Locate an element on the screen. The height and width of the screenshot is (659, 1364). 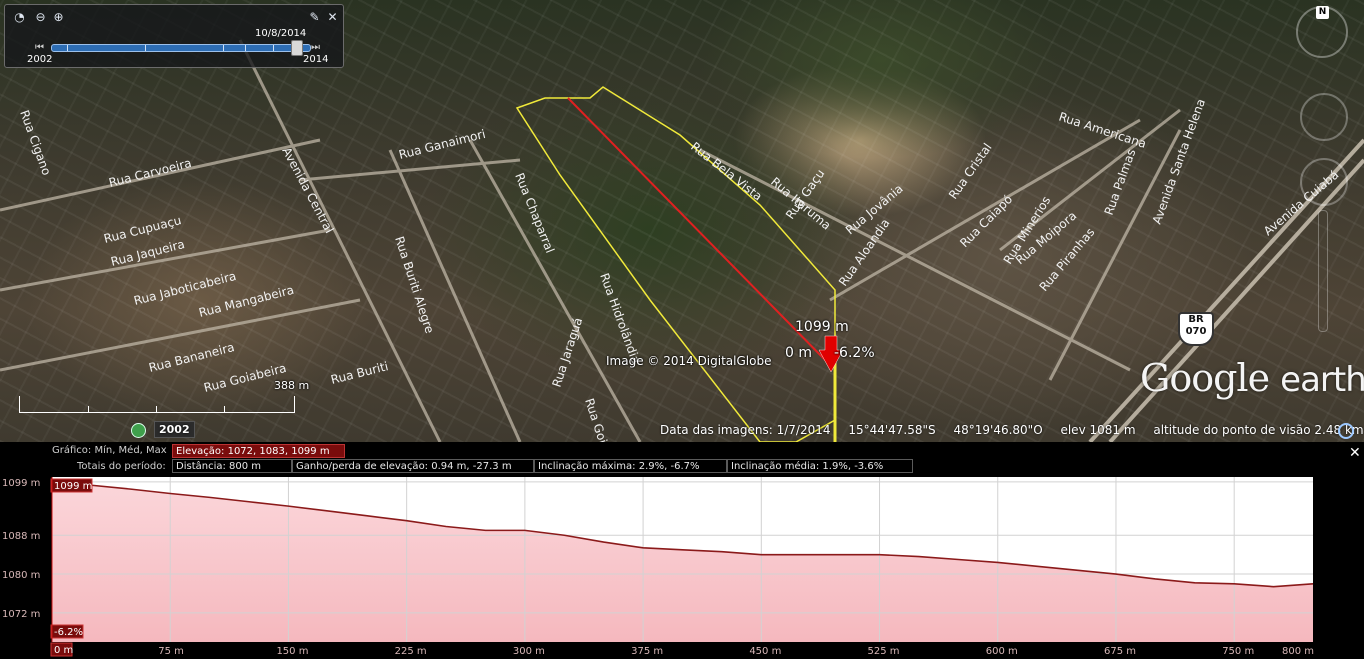
x-tick-label: 525 m is located at coordinates (884, 651).